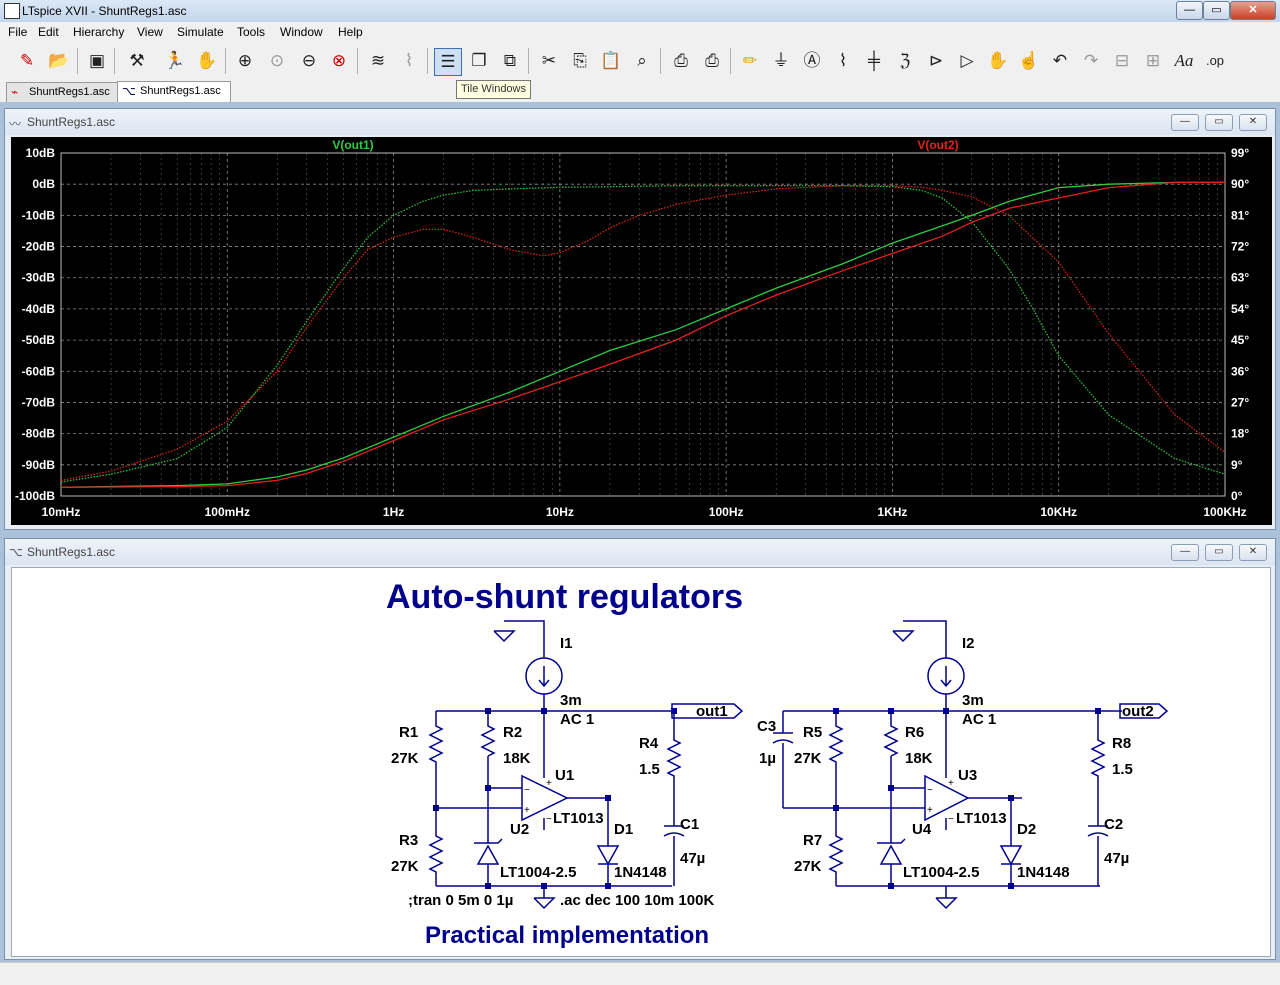 The image size is (1280, 985). I want to click on resistor-icon: ⌇, so click(843, 61).